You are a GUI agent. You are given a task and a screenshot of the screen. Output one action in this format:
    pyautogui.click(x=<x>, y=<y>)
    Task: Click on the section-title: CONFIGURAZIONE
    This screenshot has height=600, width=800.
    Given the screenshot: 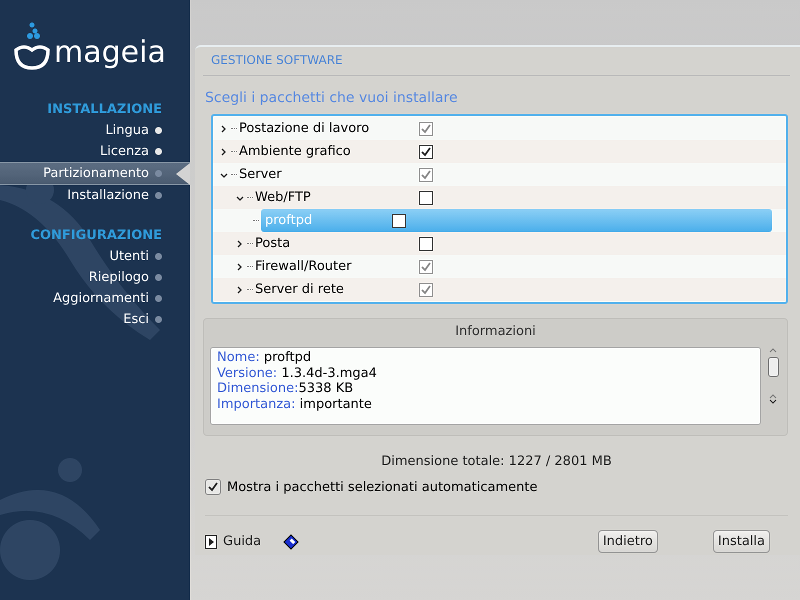 What is the action you would take?
    pyautogui.click(x=96, y=236)
    